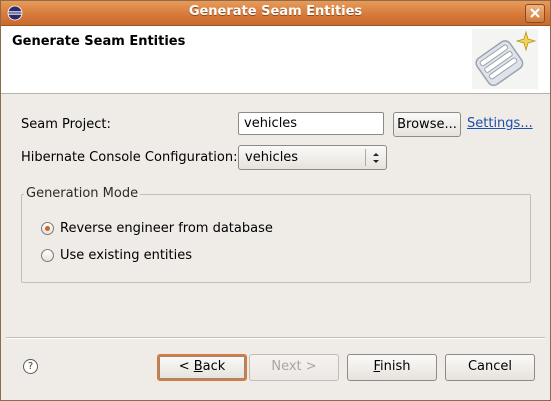 This screenshot has width=551, height=401. Describe the element at coordinates (126, 255) in the screenshot. I see `radio-existing-entities-label: Use existing entities` at that location.